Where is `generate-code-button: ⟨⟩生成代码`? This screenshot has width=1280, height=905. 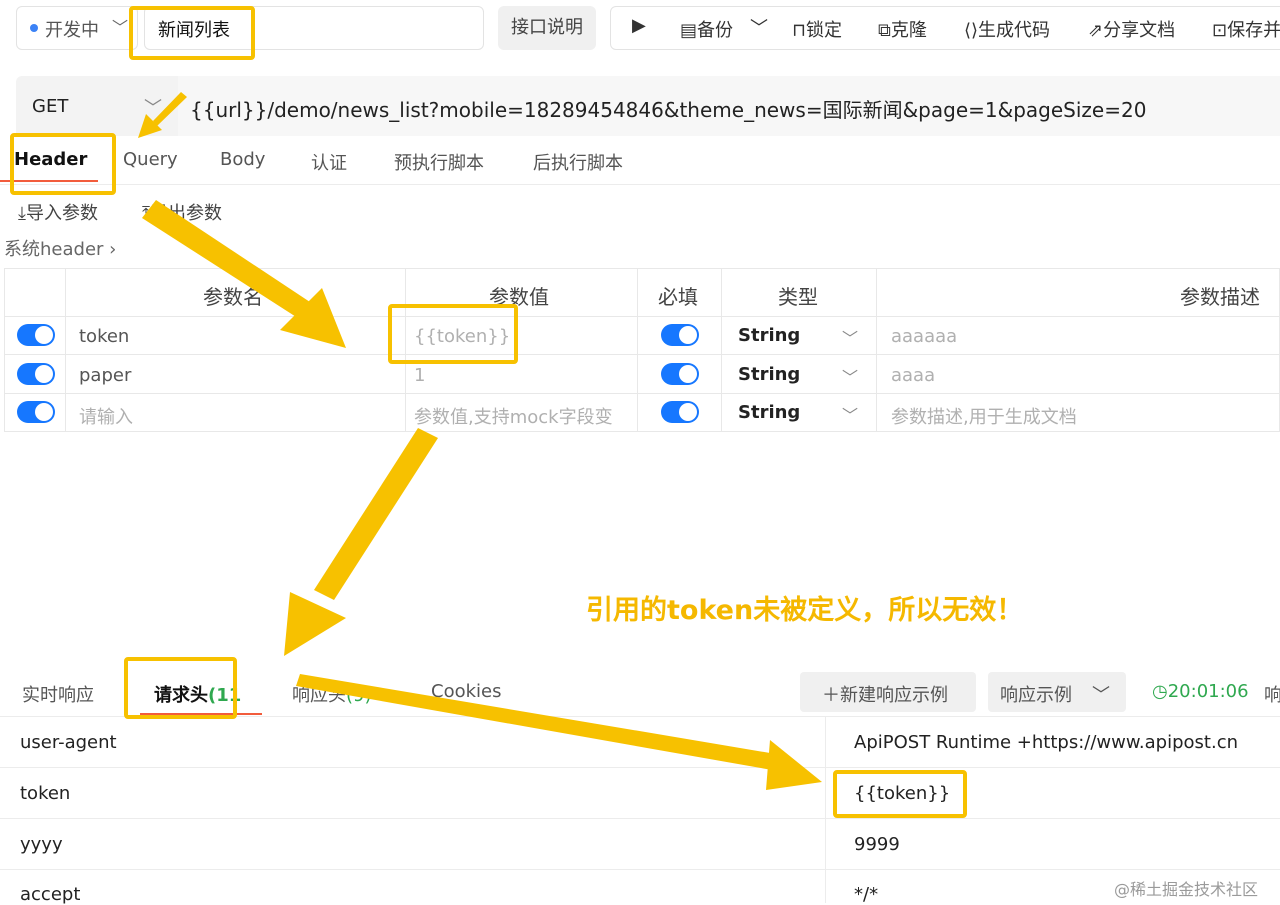 generate-code-button: ⟨⟩生成代码 is located at coordinates (1007, 29).